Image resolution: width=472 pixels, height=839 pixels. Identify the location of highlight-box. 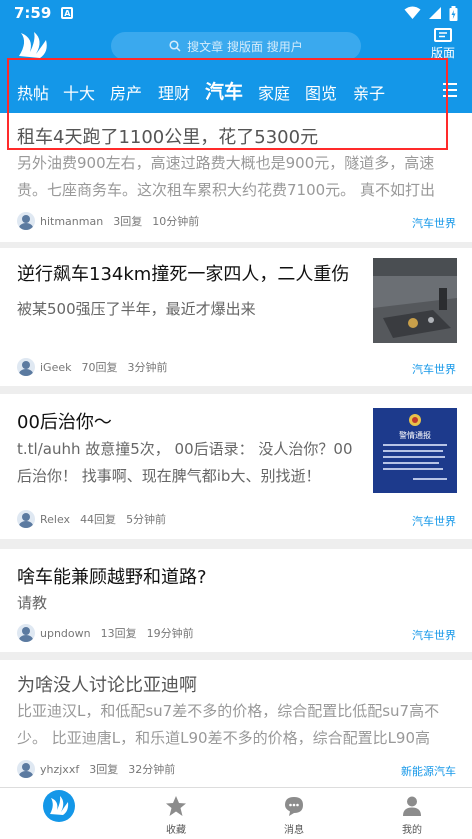
(227, 104).